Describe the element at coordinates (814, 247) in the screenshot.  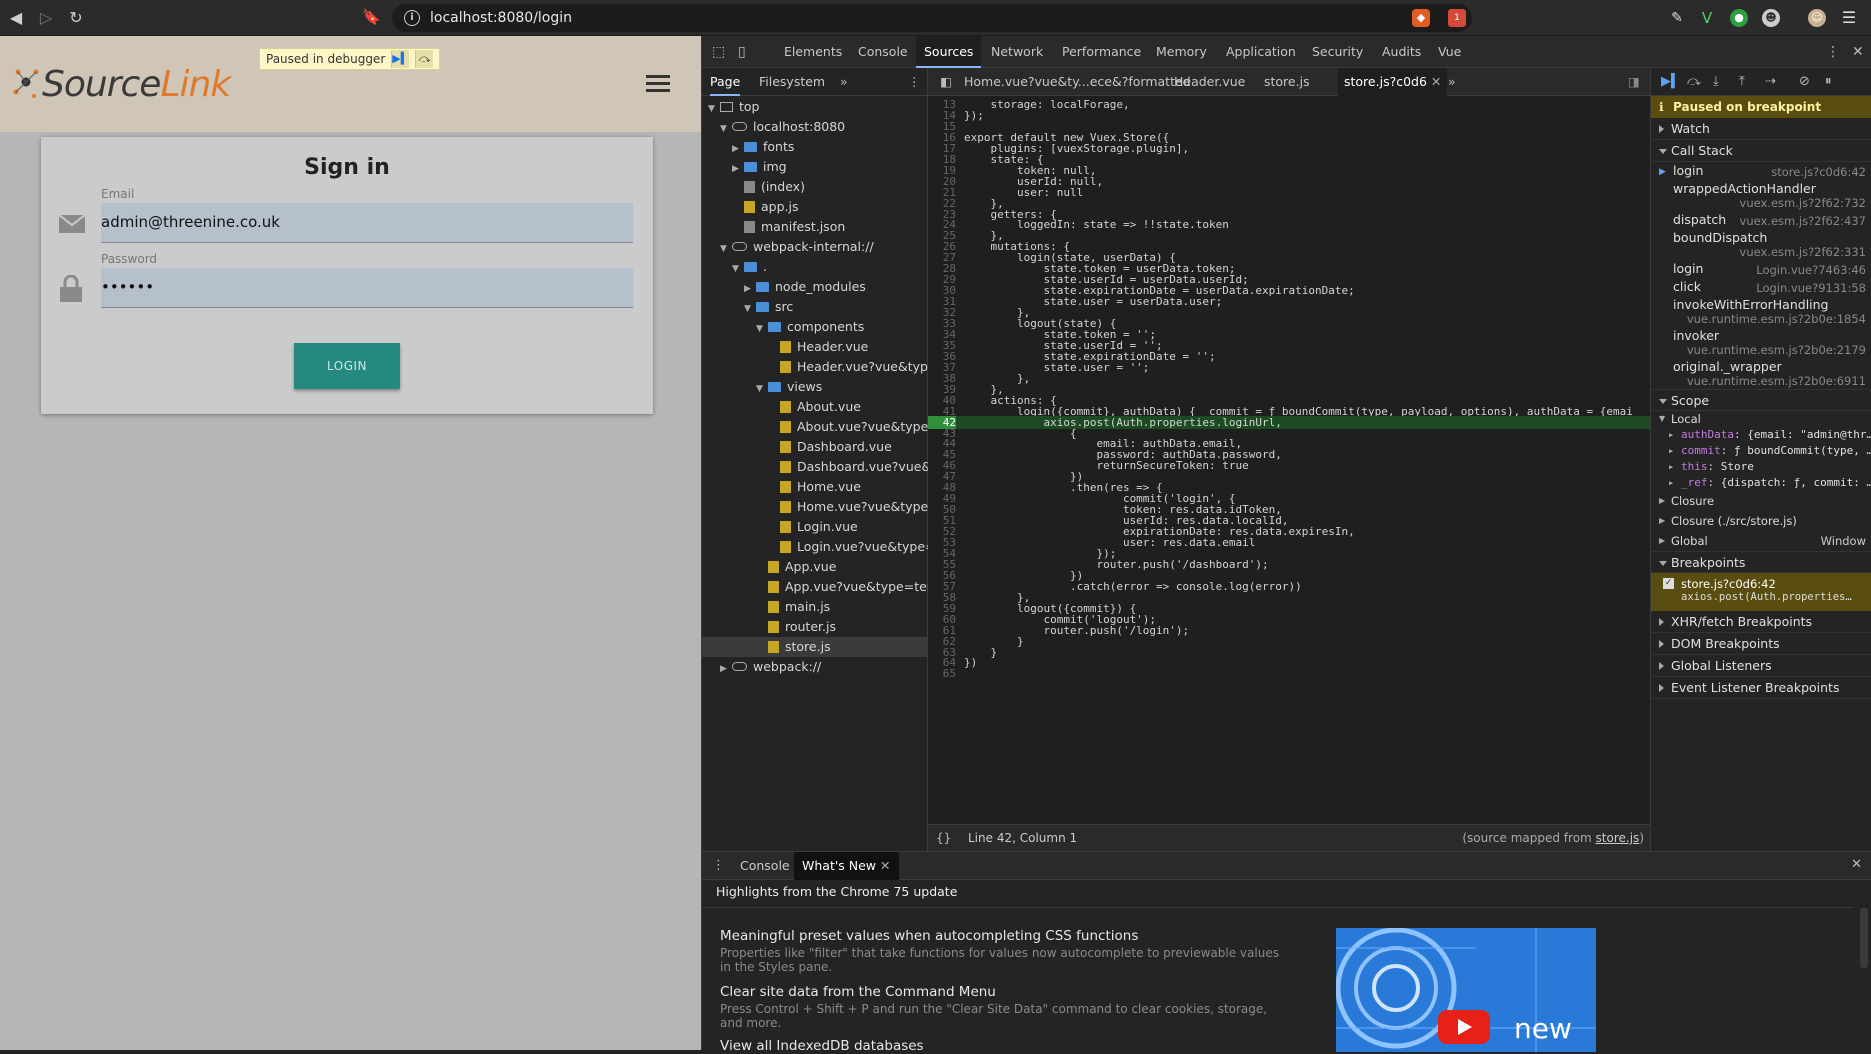
I see `tree-item: ▼ webpack-internal://` at that location.